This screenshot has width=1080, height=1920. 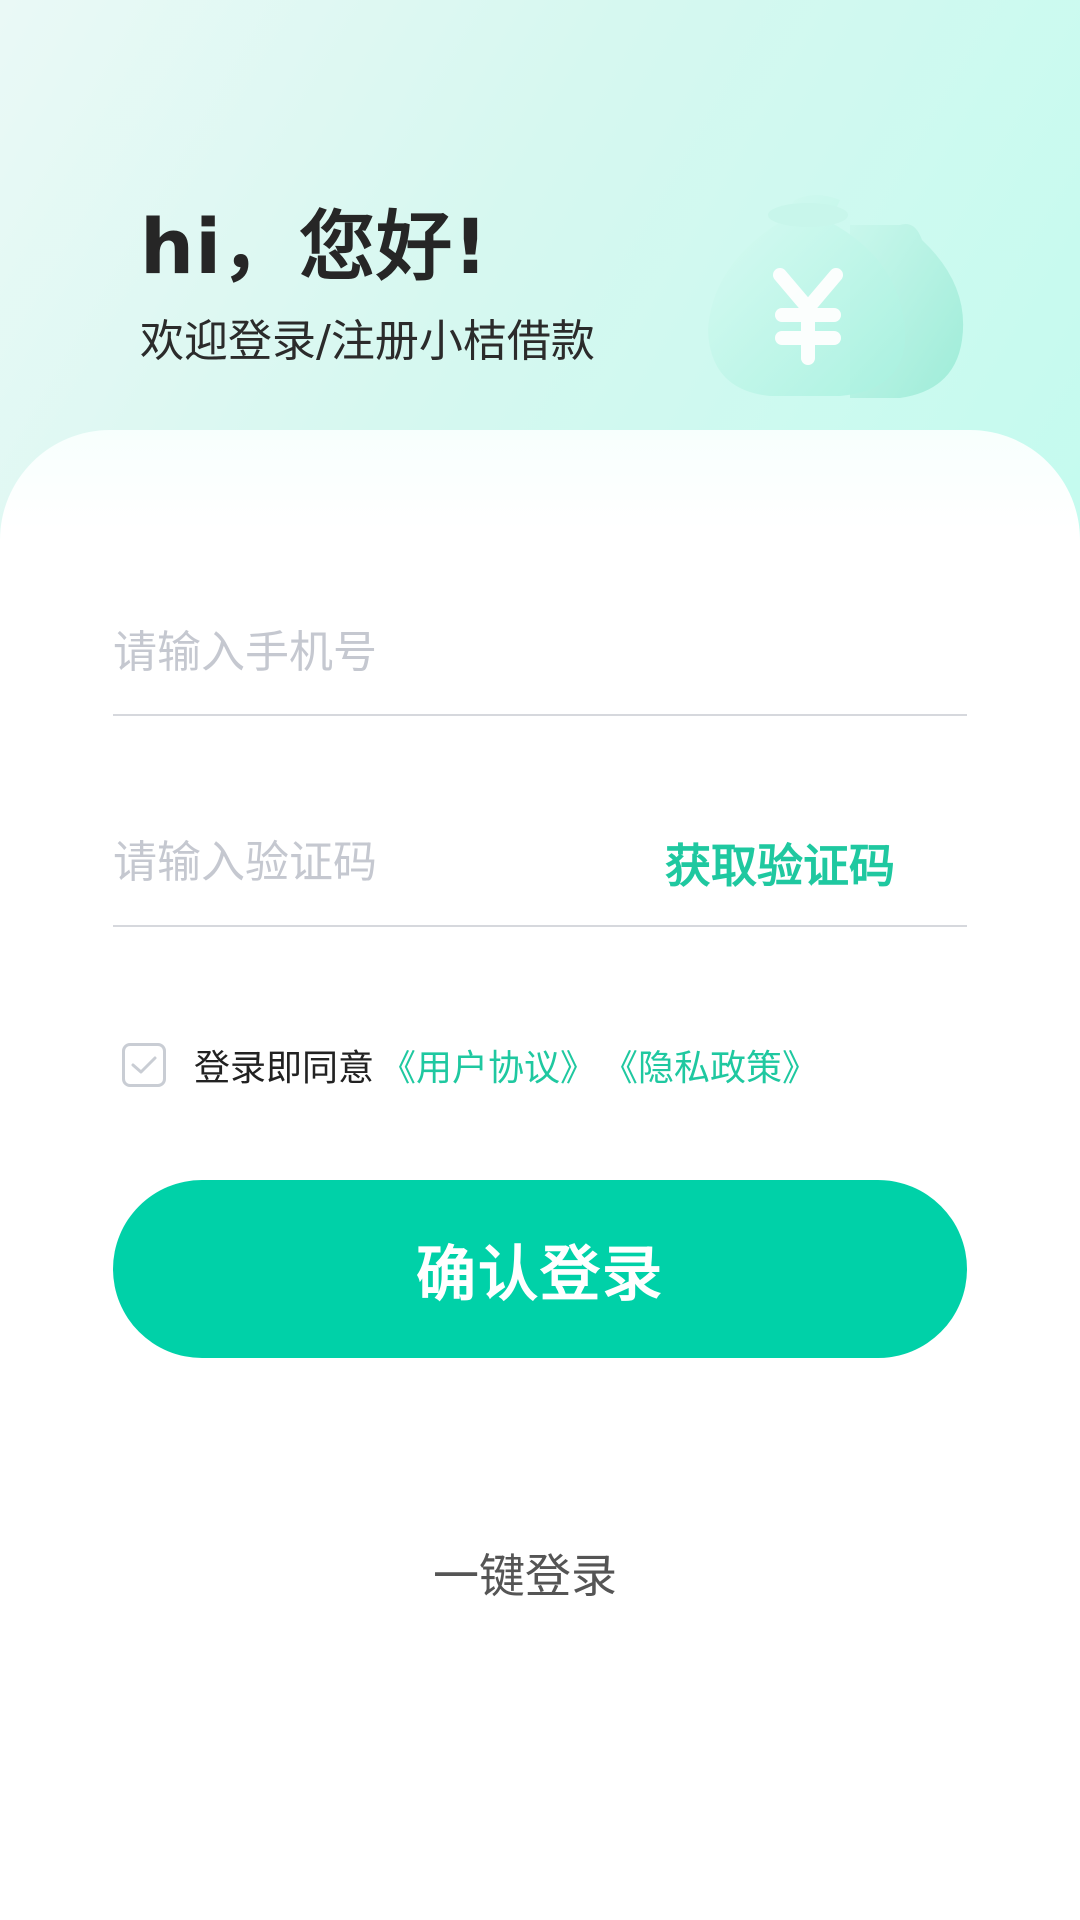 What do you see at coordinates (836, 296) in the screenshot?
I see `money-bag-icon` at bounding box center [836, 296].